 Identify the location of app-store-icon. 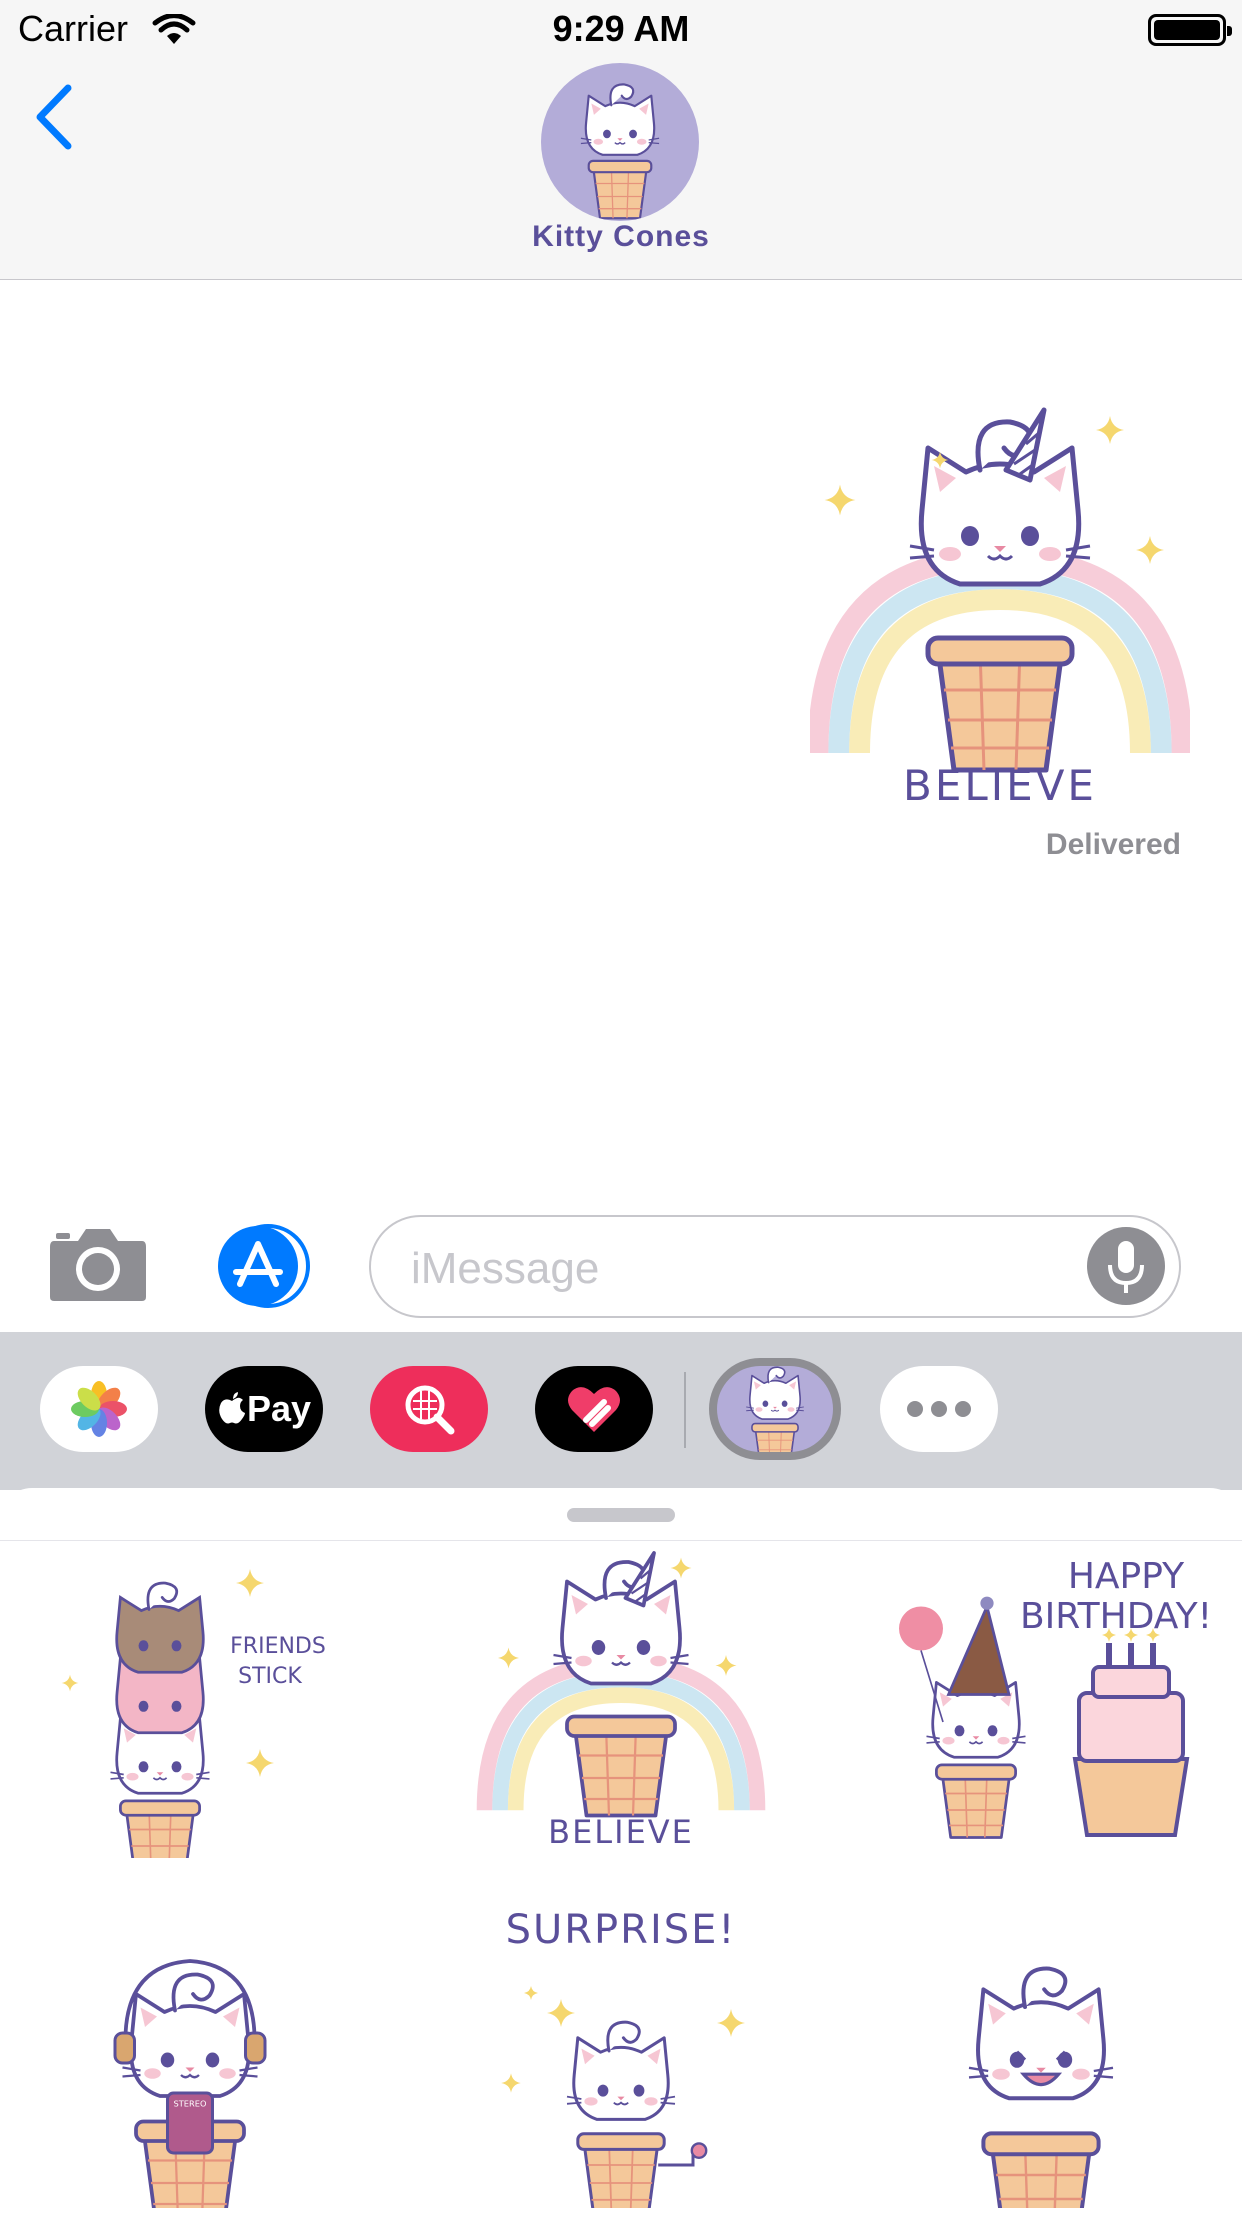
(264, 1266).